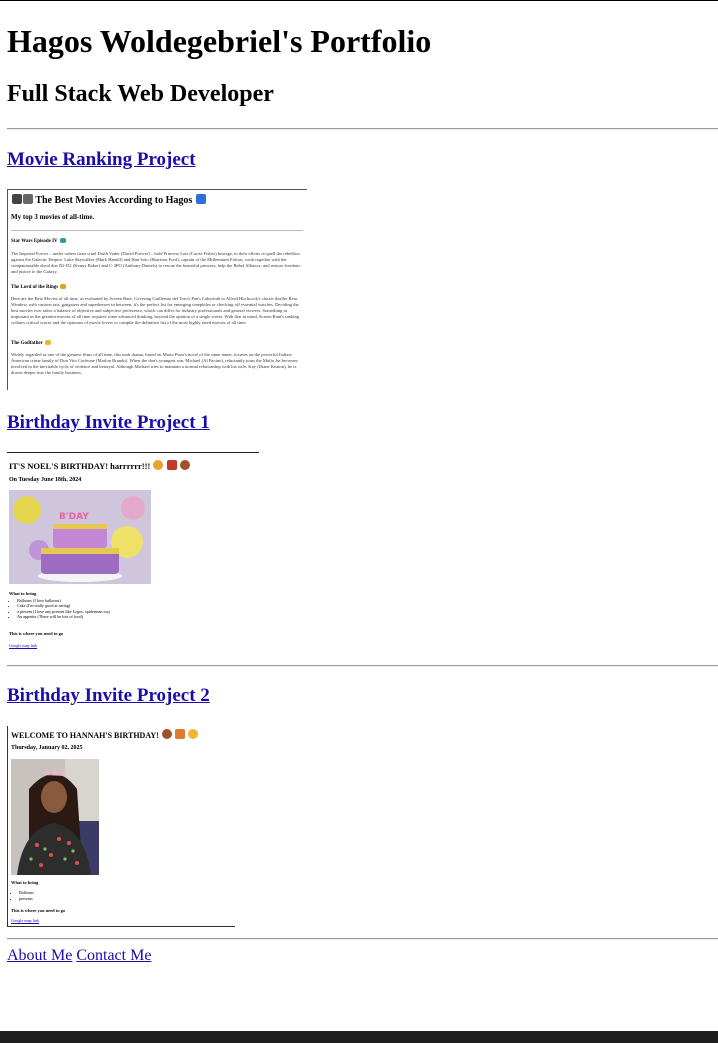 This screenshot has width=718, height=1043. I want to click on footer-nav: About Me Contact Me, so click(79, 956).